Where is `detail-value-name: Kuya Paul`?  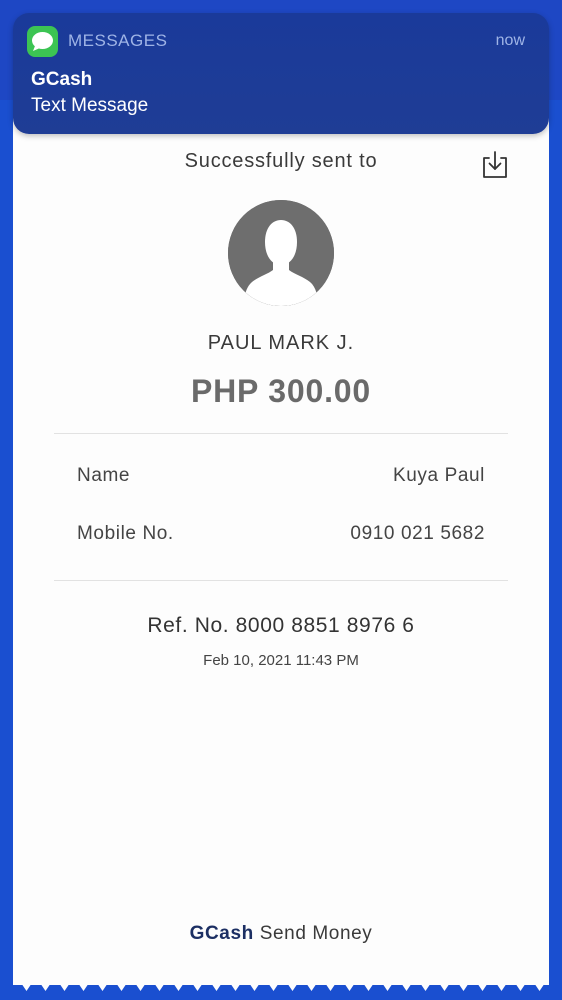 detail-value-name: Kuya Paul is located at coordinates (438, 475).